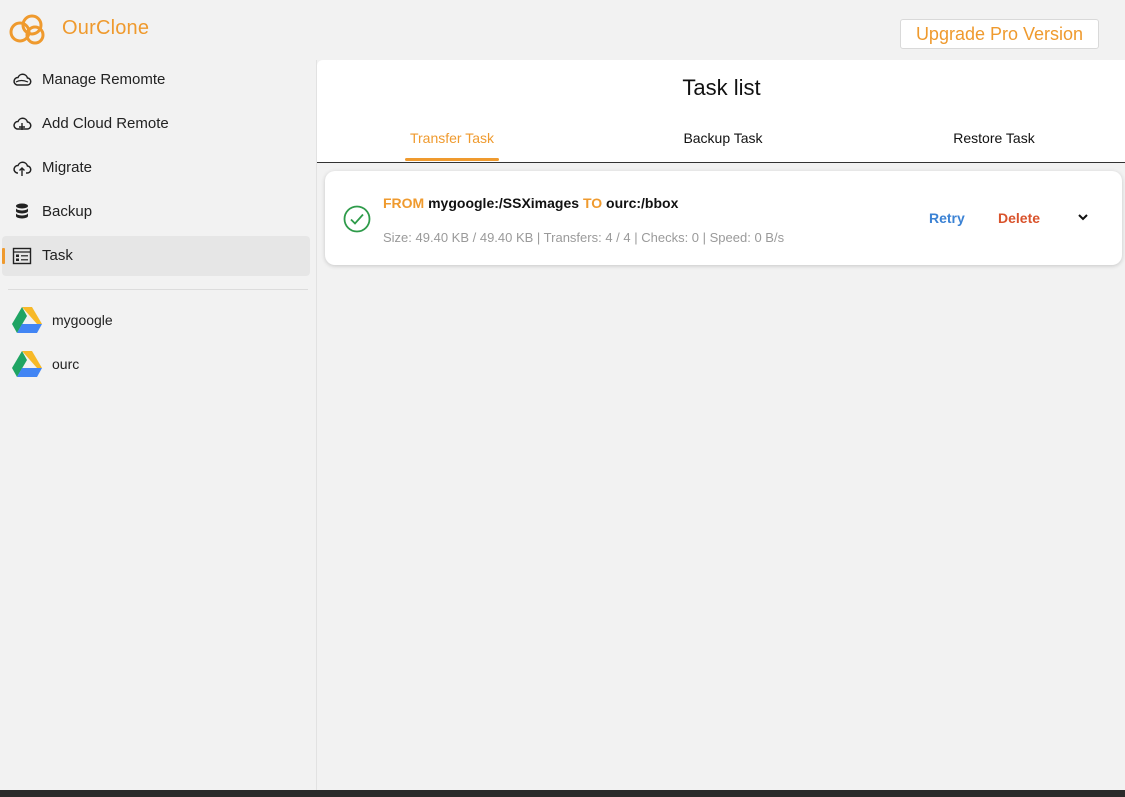 This screenshot has width=1125, height=797. What do you see at coordinates (1083, 217) in the screenshot?
I see `chevron-down-icon` at bounding box center [1083, 217].